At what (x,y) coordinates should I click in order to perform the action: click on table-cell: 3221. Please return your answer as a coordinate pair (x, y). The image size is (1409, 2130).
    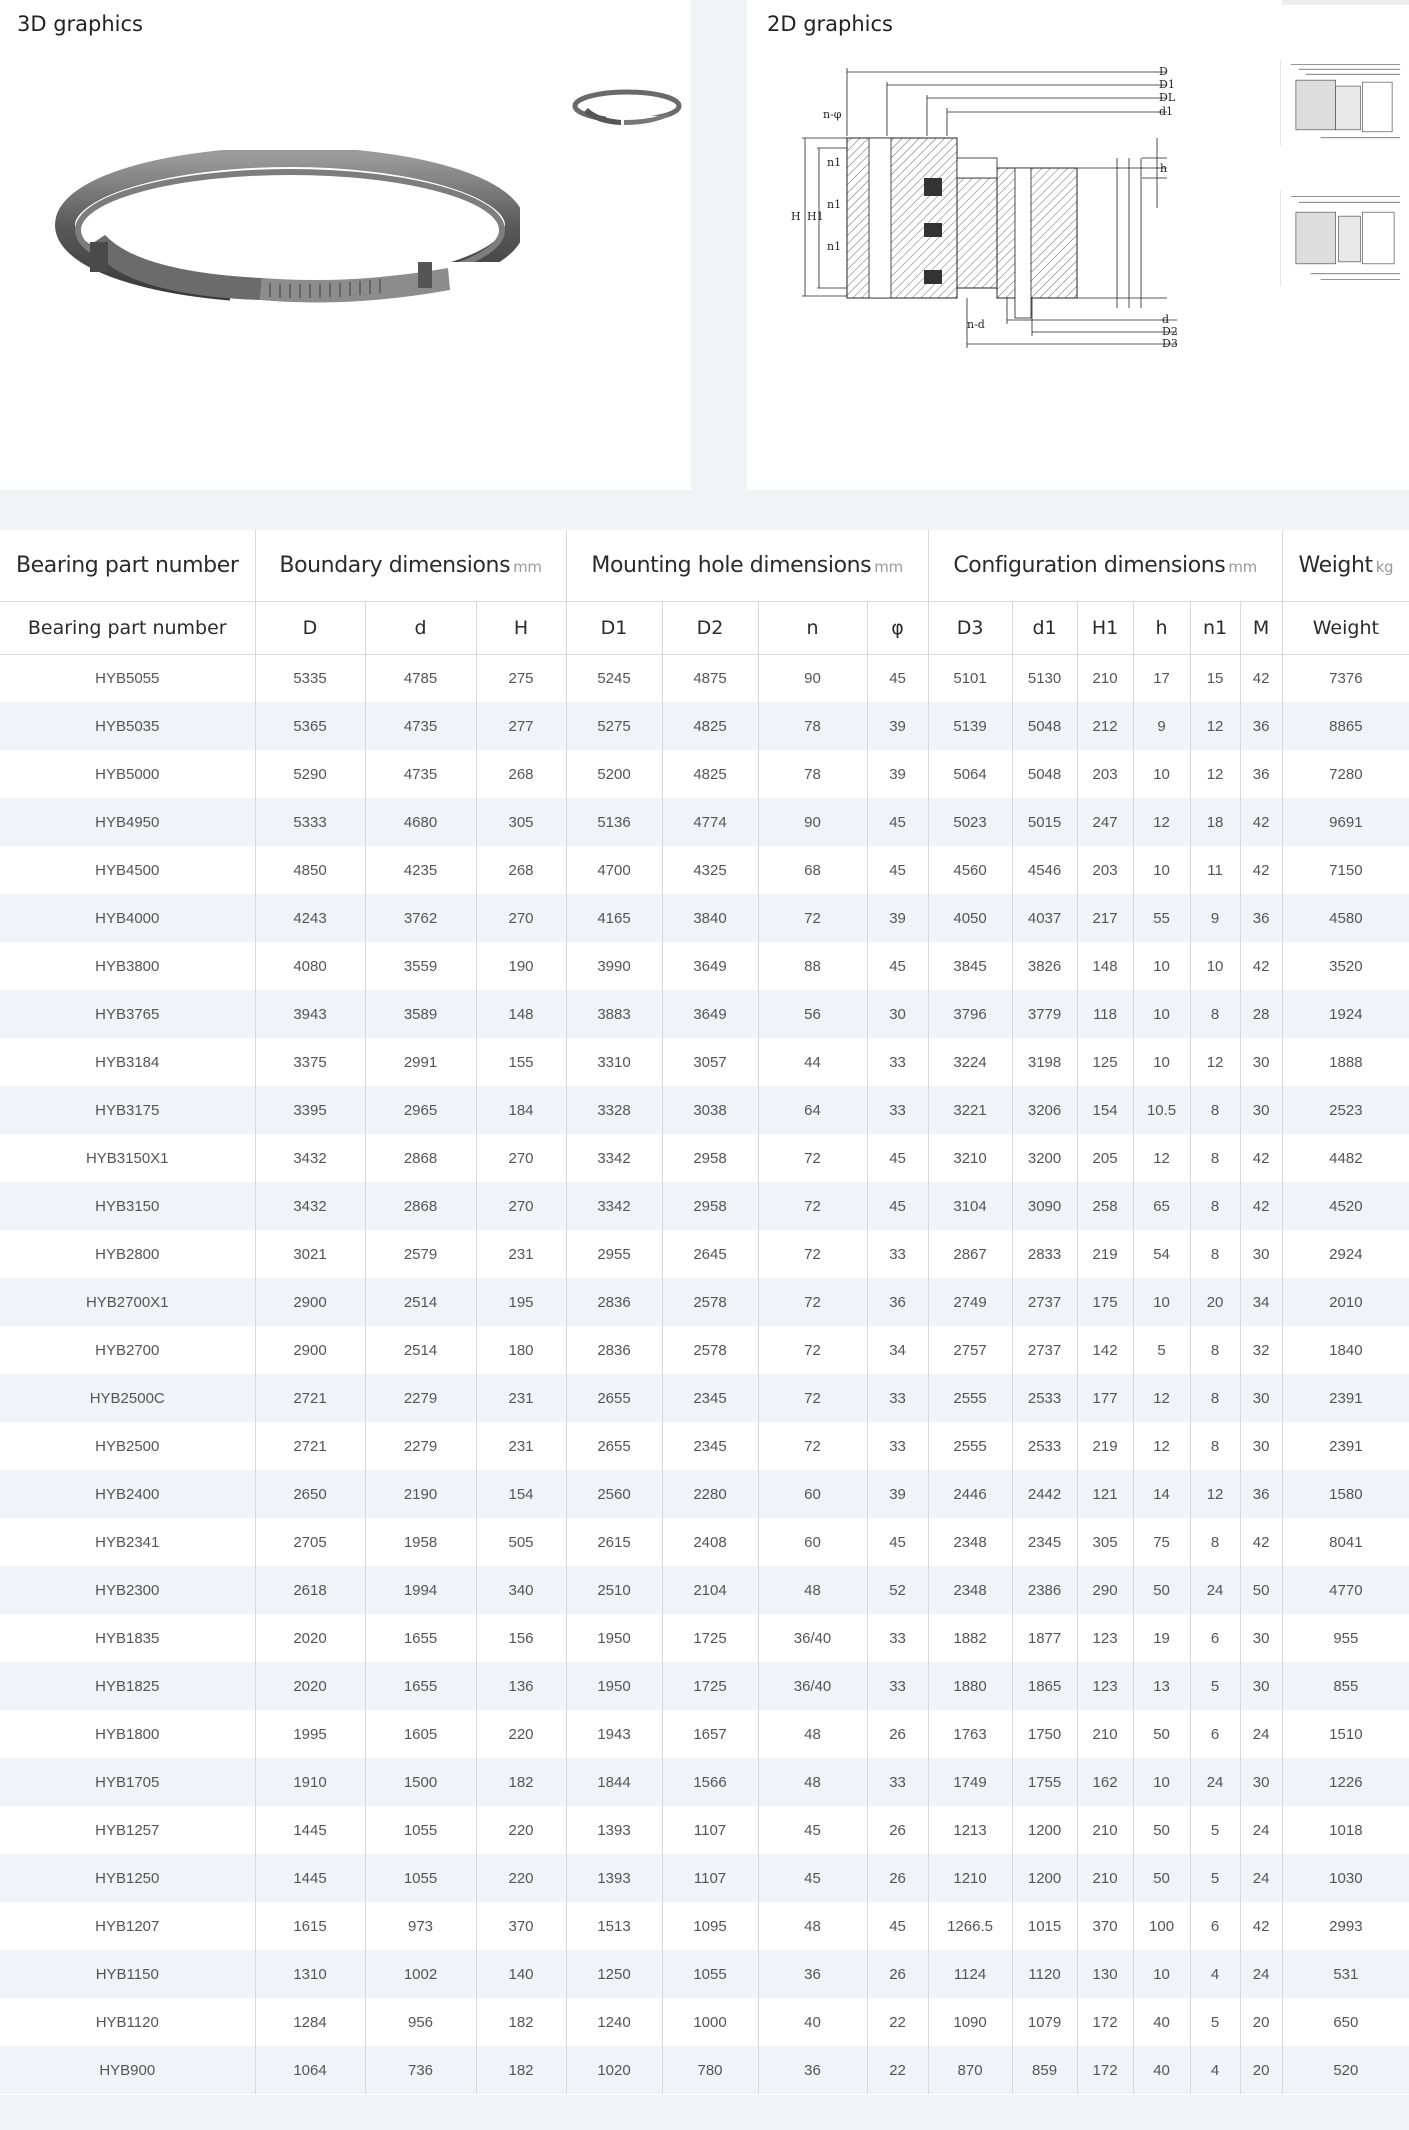
    Looking at the image, I should click on (970, 1110).